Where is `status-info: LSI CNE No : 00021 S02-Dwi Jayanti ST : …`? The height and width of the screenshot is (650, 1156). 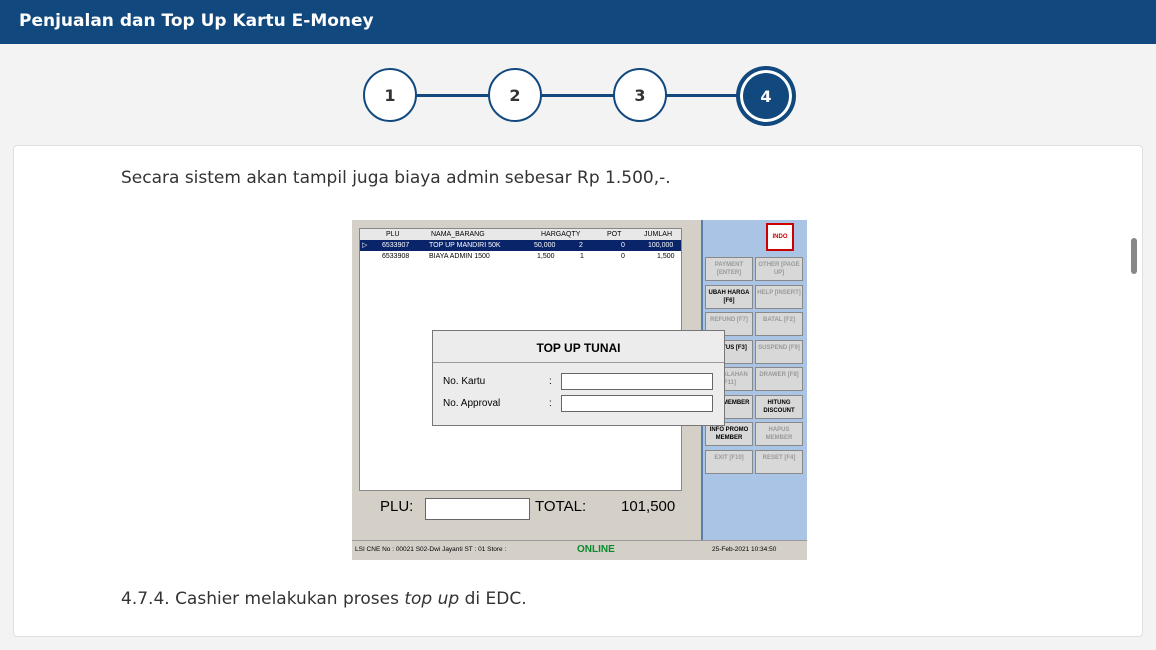
status-info: LSI CNE No : 00021 S02-Dwi Jayanti ST : … is located at coordinates (431, 549).